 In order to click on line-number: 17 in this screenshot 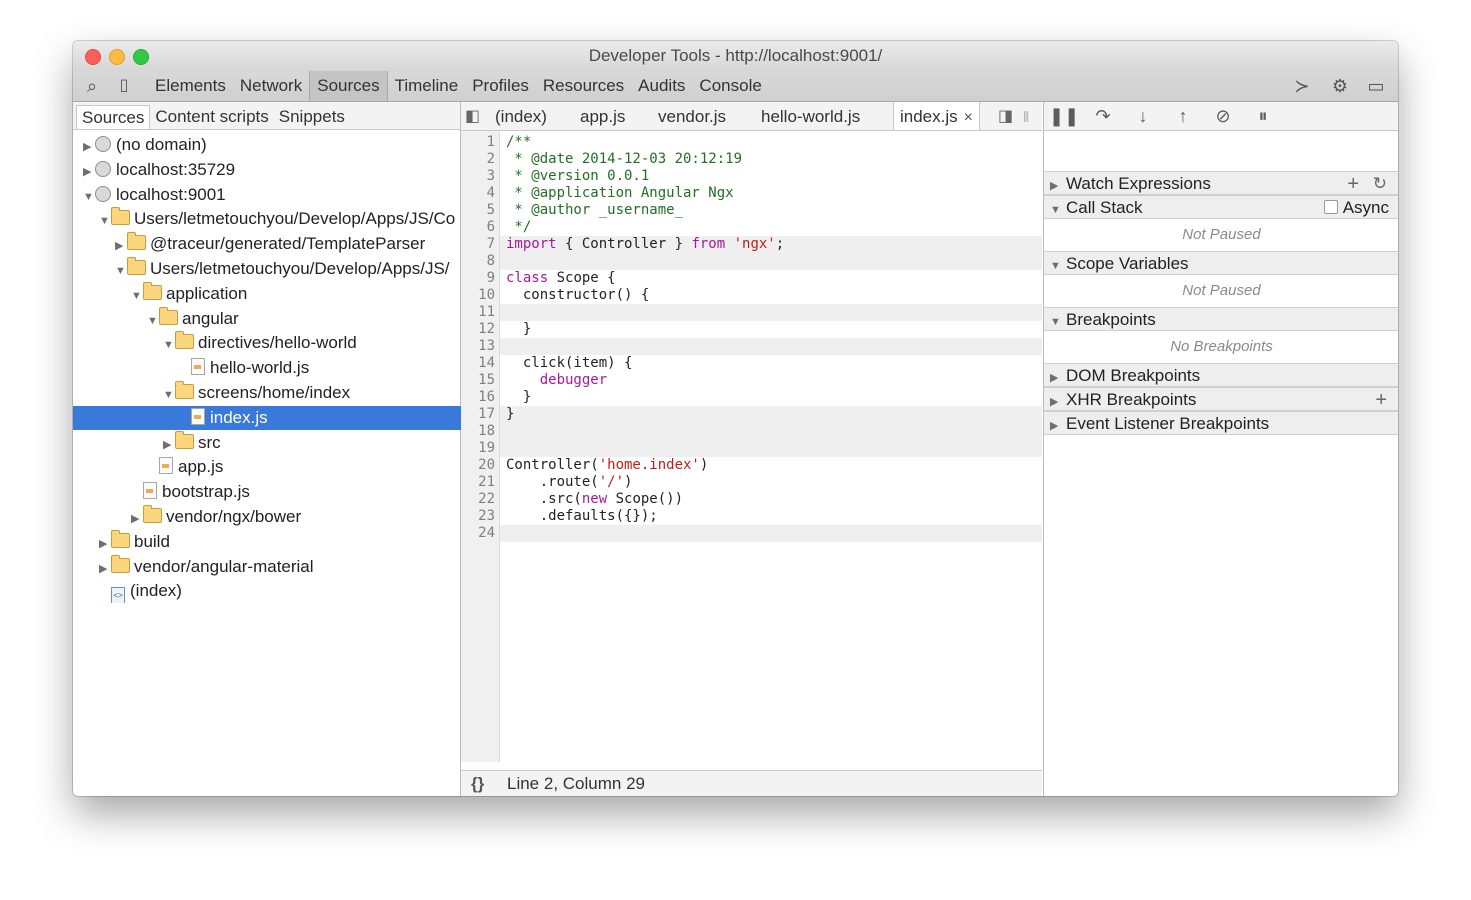, I will do `click(478, 414)`.